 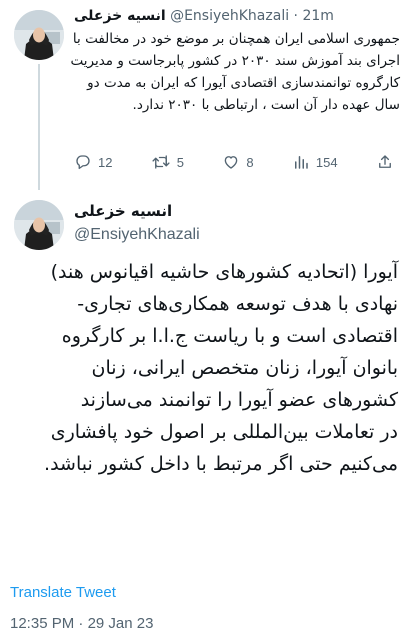 I want to click on like-button: 8, so click(x=238, y=162).